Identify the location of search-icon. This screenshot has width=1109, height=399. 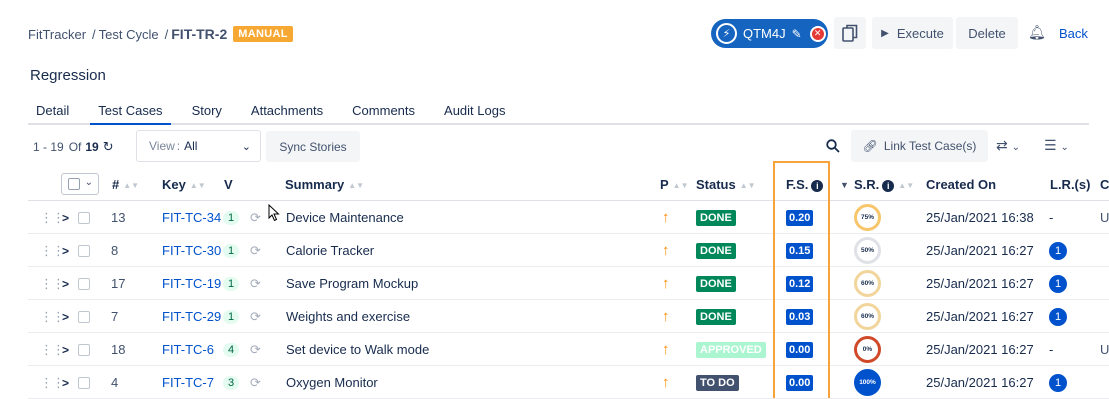
(833, 147).